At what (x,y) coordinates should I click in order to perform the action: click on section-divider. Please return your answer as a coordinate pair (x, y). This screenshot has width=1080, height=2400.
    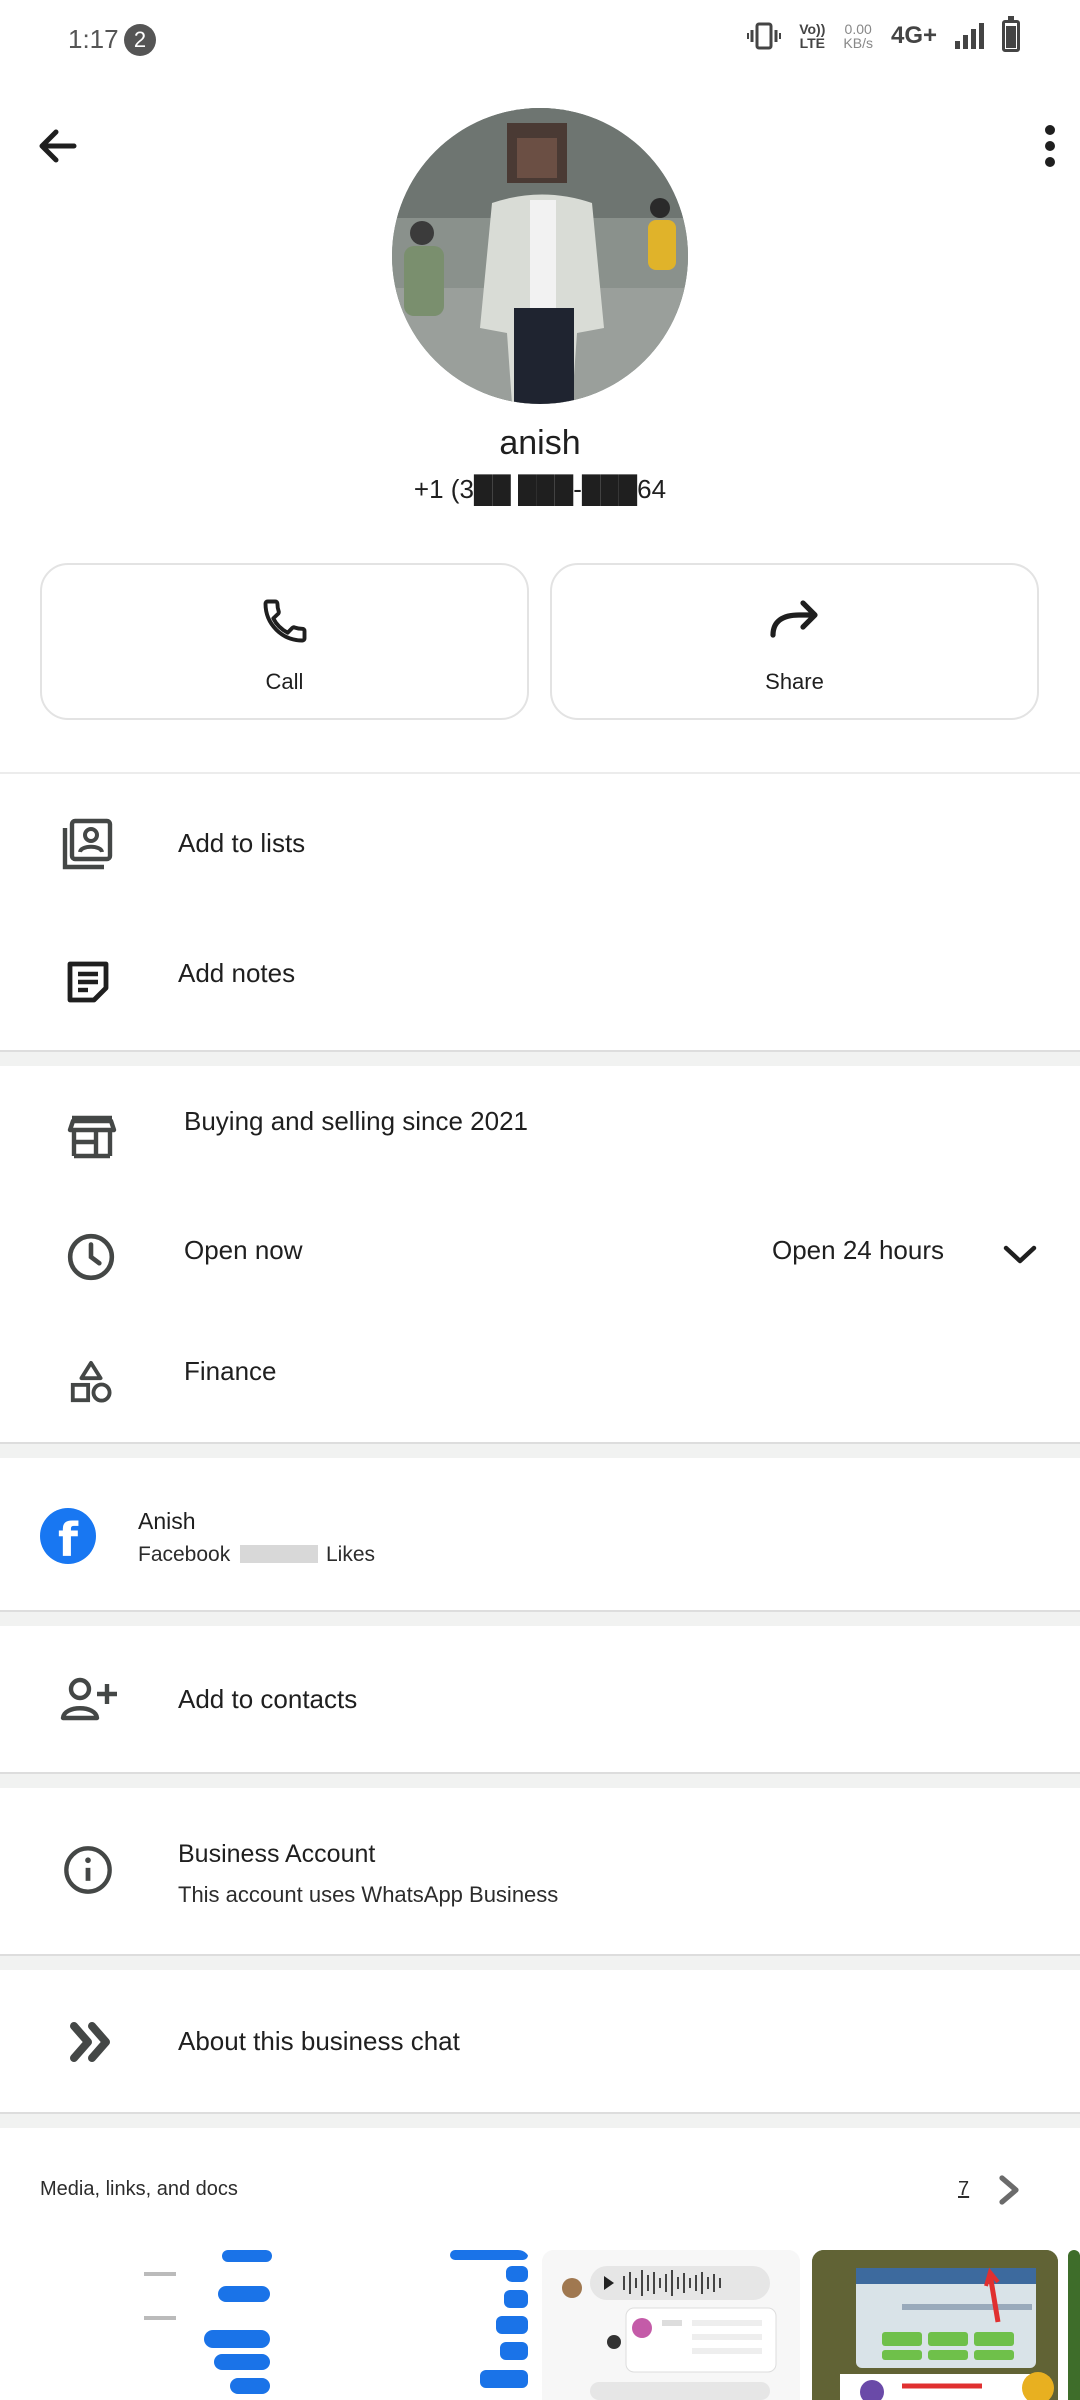
    Looking at the image, I should click on (540, 773).